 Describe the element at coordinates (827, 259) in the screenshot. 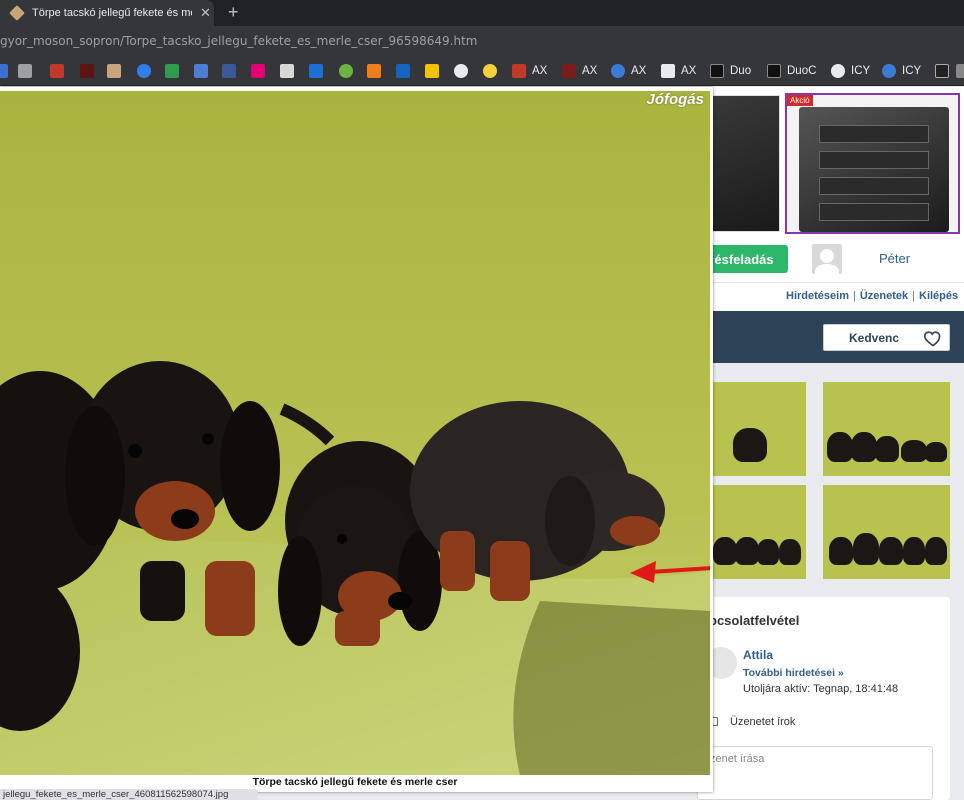

I see `avatar` at that location.